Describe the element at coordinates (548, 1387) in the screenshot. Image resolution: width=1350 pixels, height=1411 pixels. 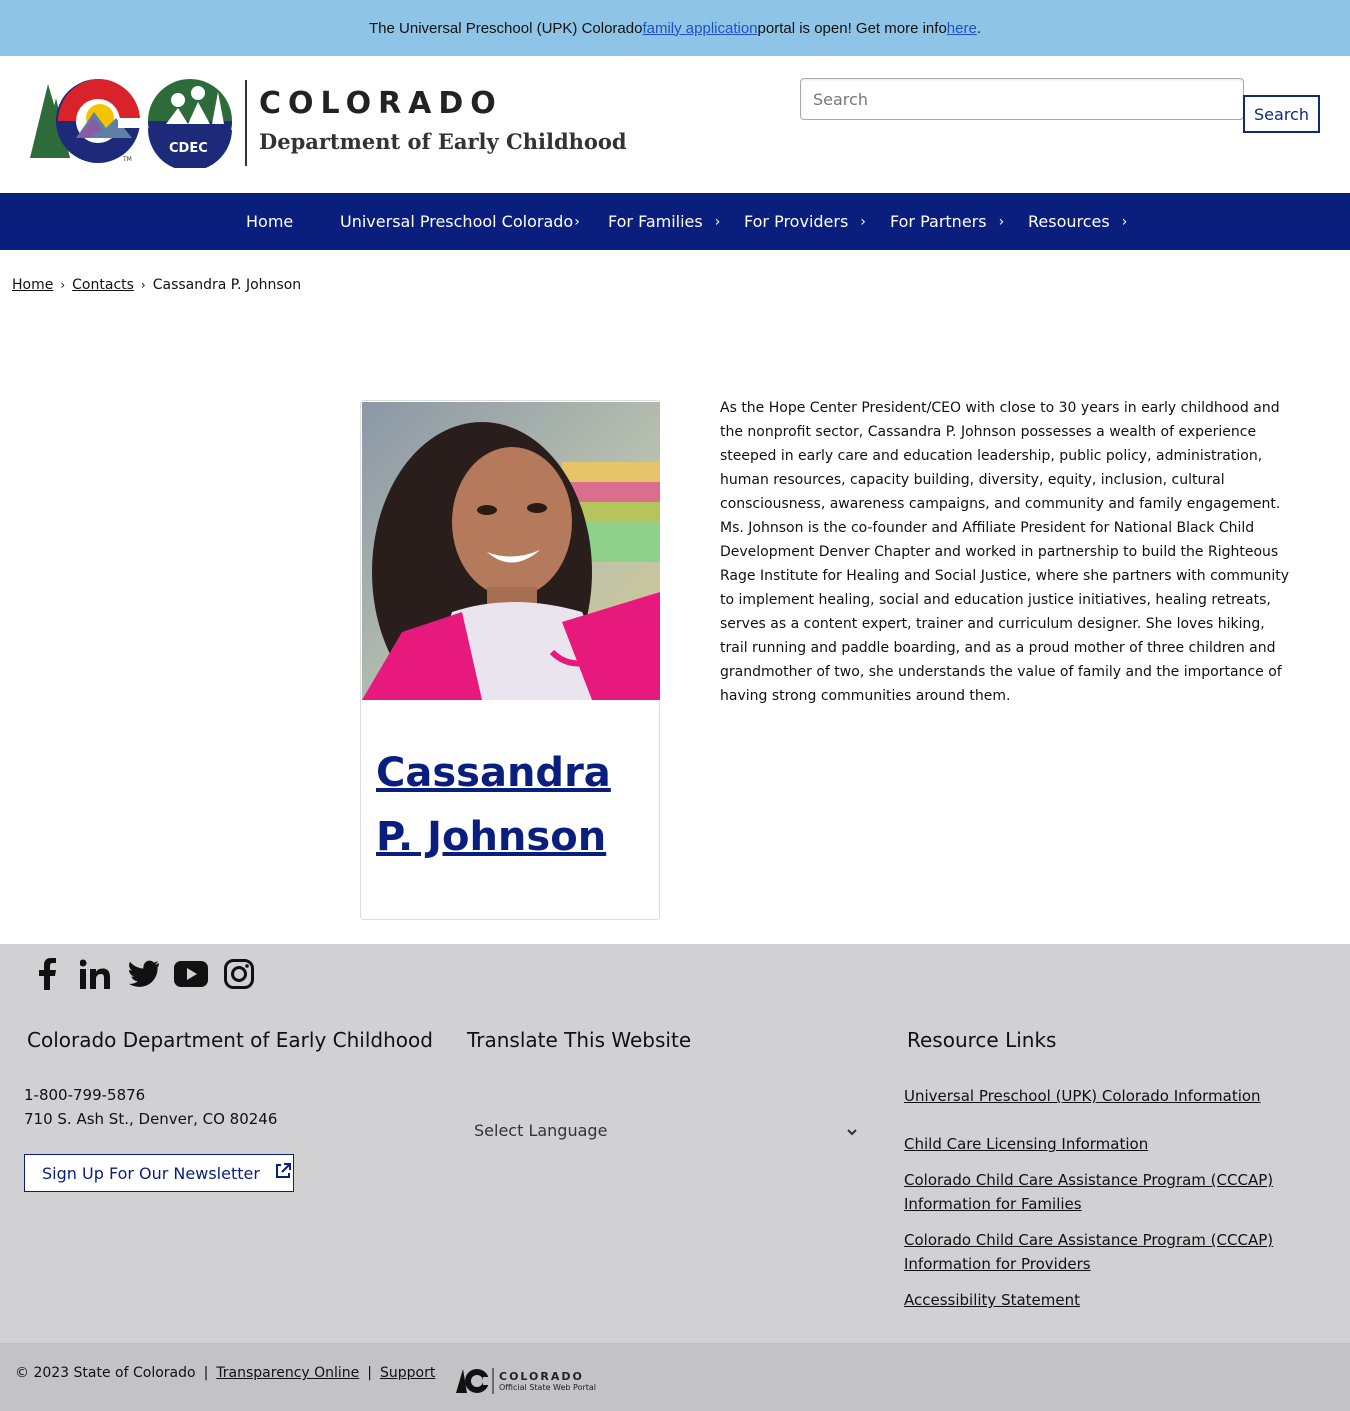
I see `portal-subtitle: Official State Web Portal` at that location.